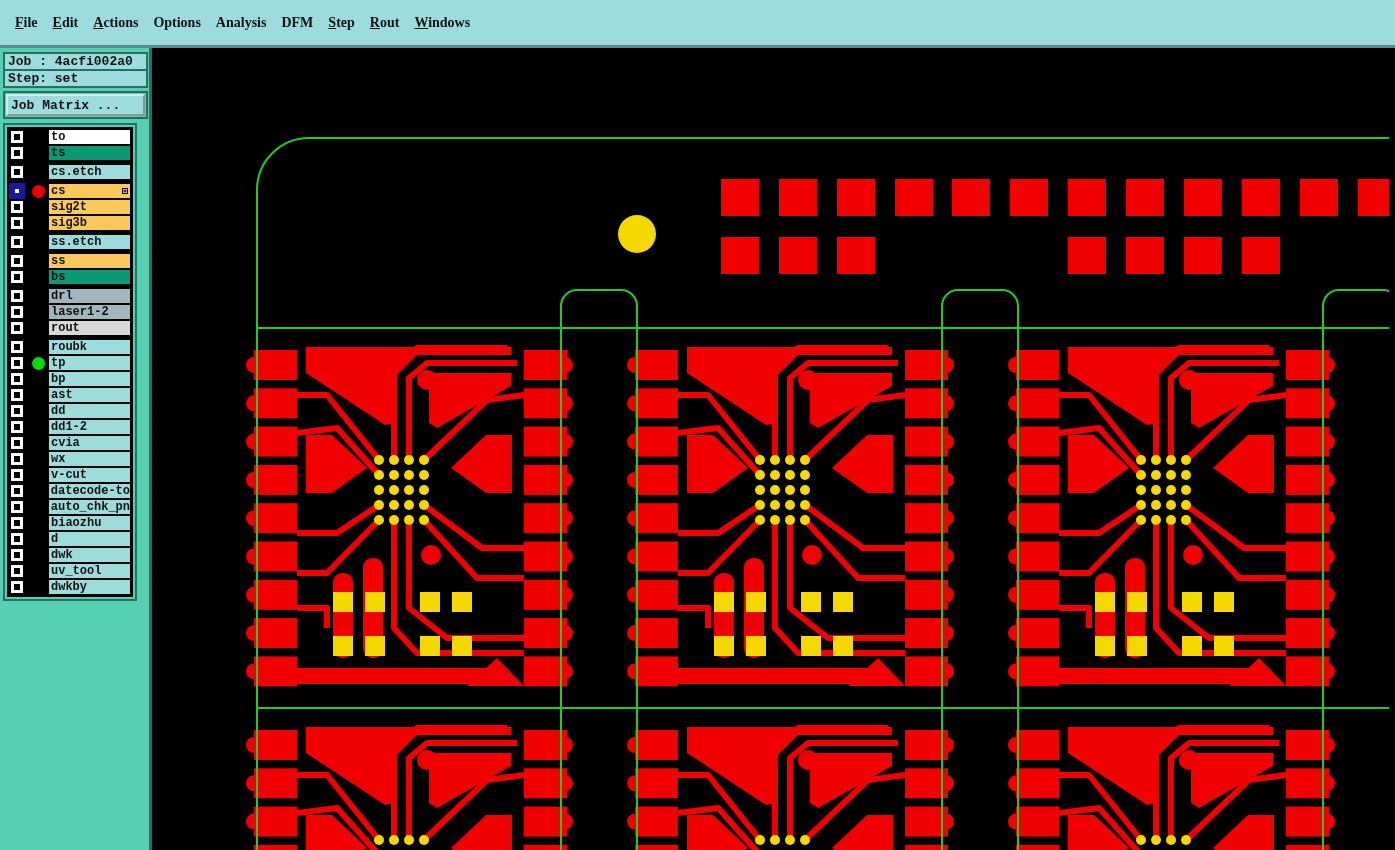  Describe the element at coordinates (30, 22) in the screenshot. I see `menu-item: File` at that location.